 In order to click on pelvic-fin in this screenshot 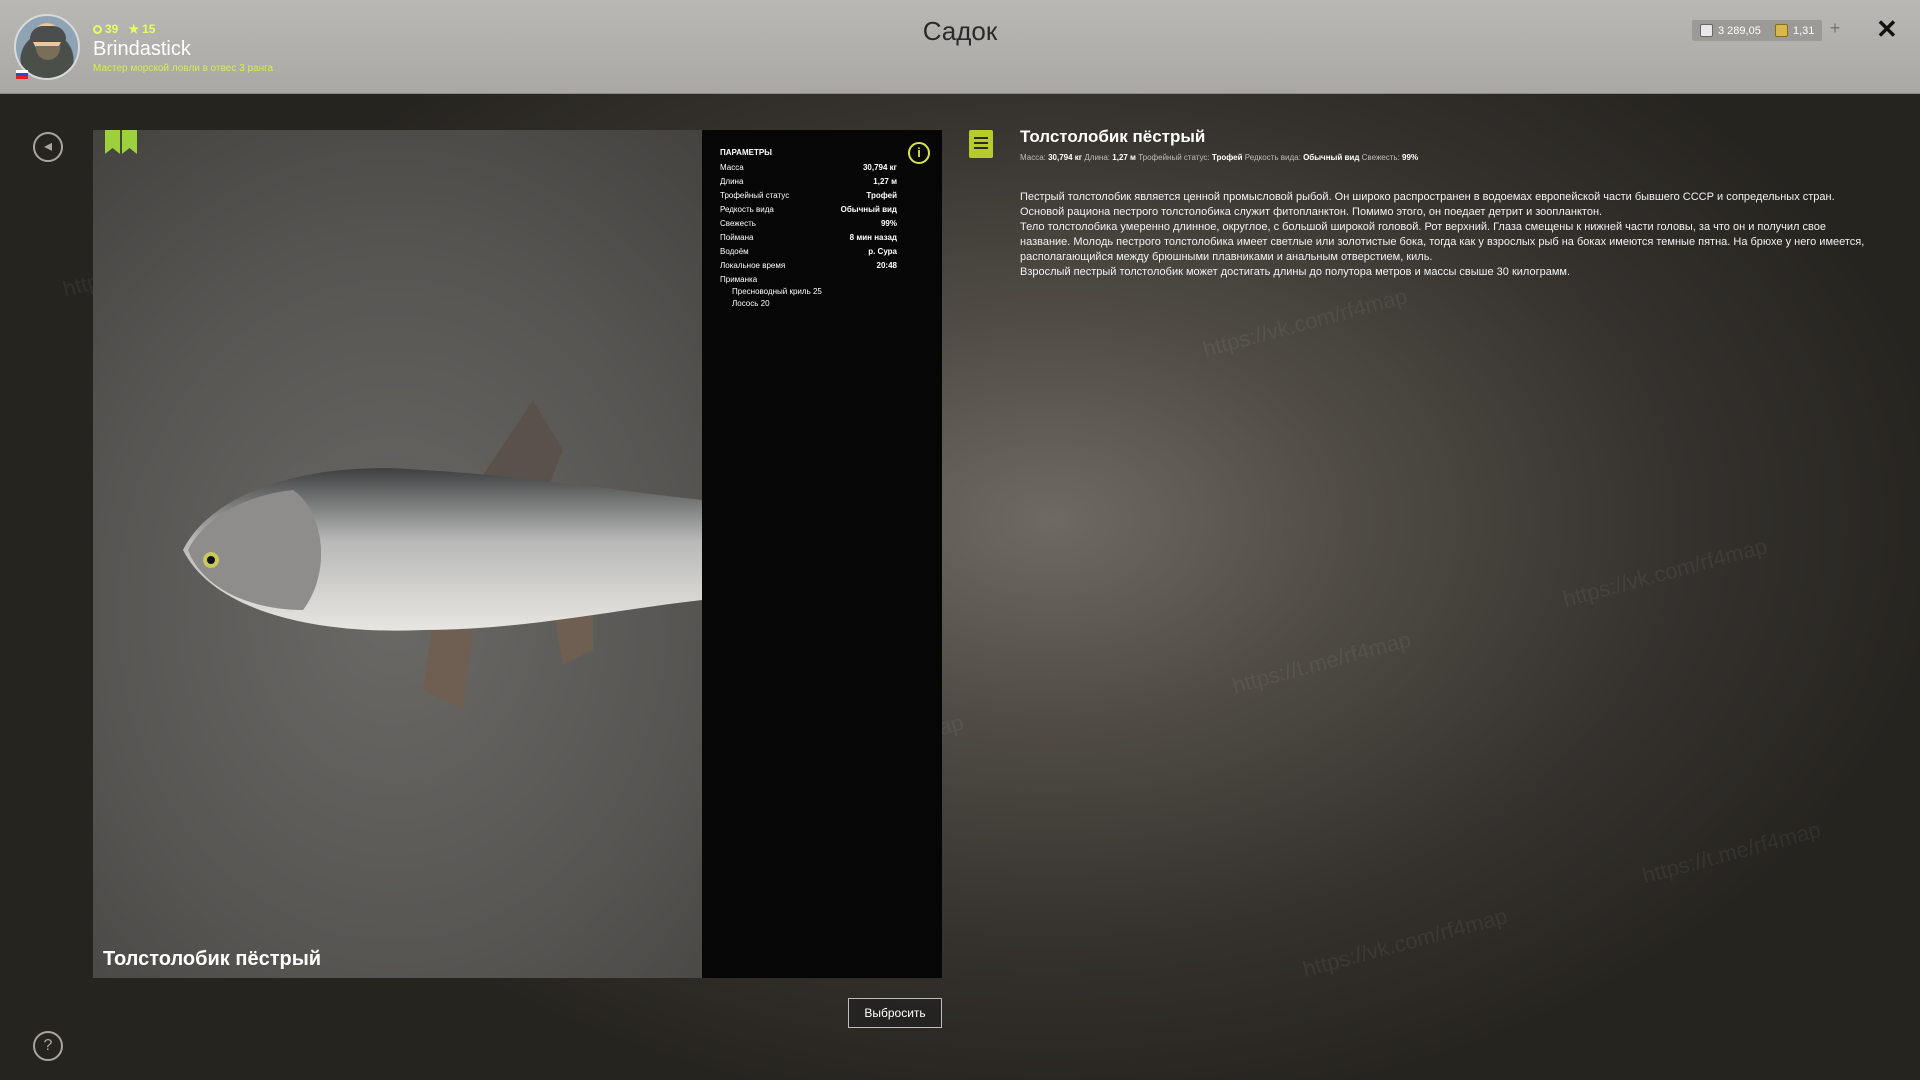, I will do `click(448, 665)`.